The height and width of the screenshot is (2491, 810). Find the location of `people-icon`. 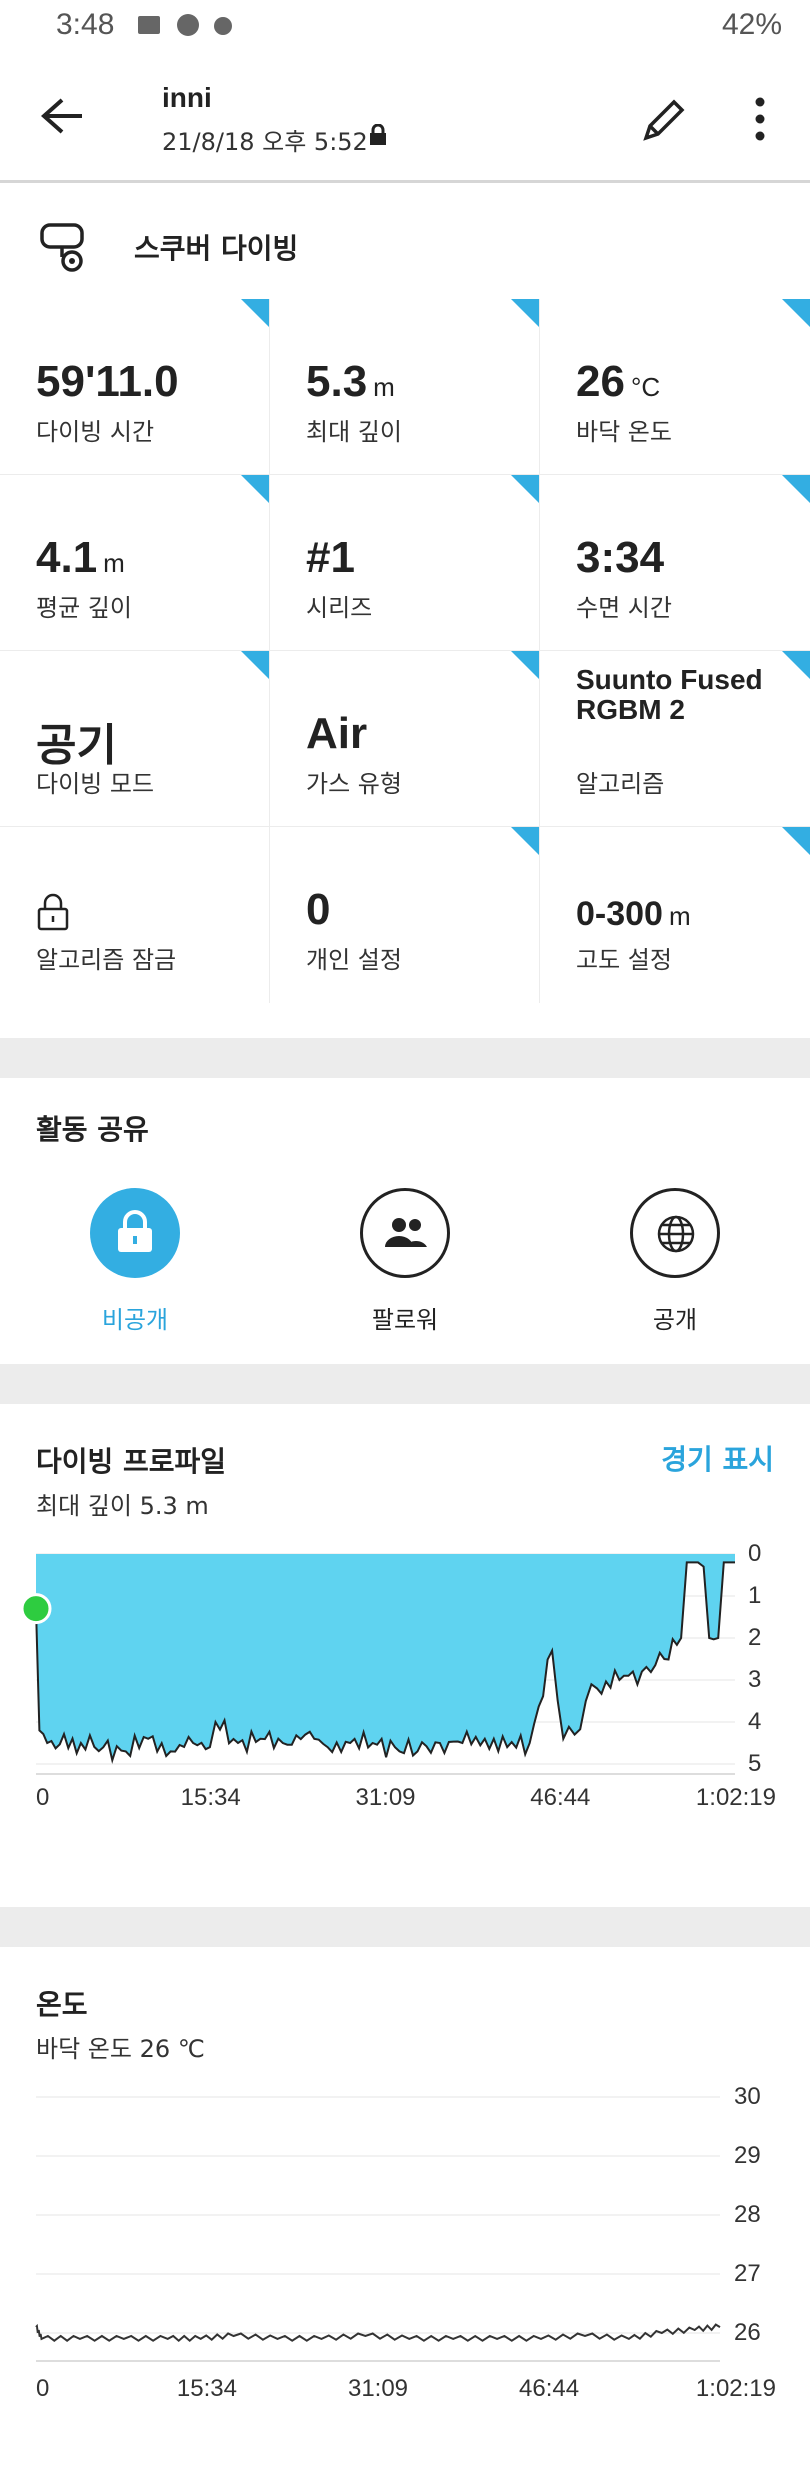

people-icon is located at coordinates (406, 1232).